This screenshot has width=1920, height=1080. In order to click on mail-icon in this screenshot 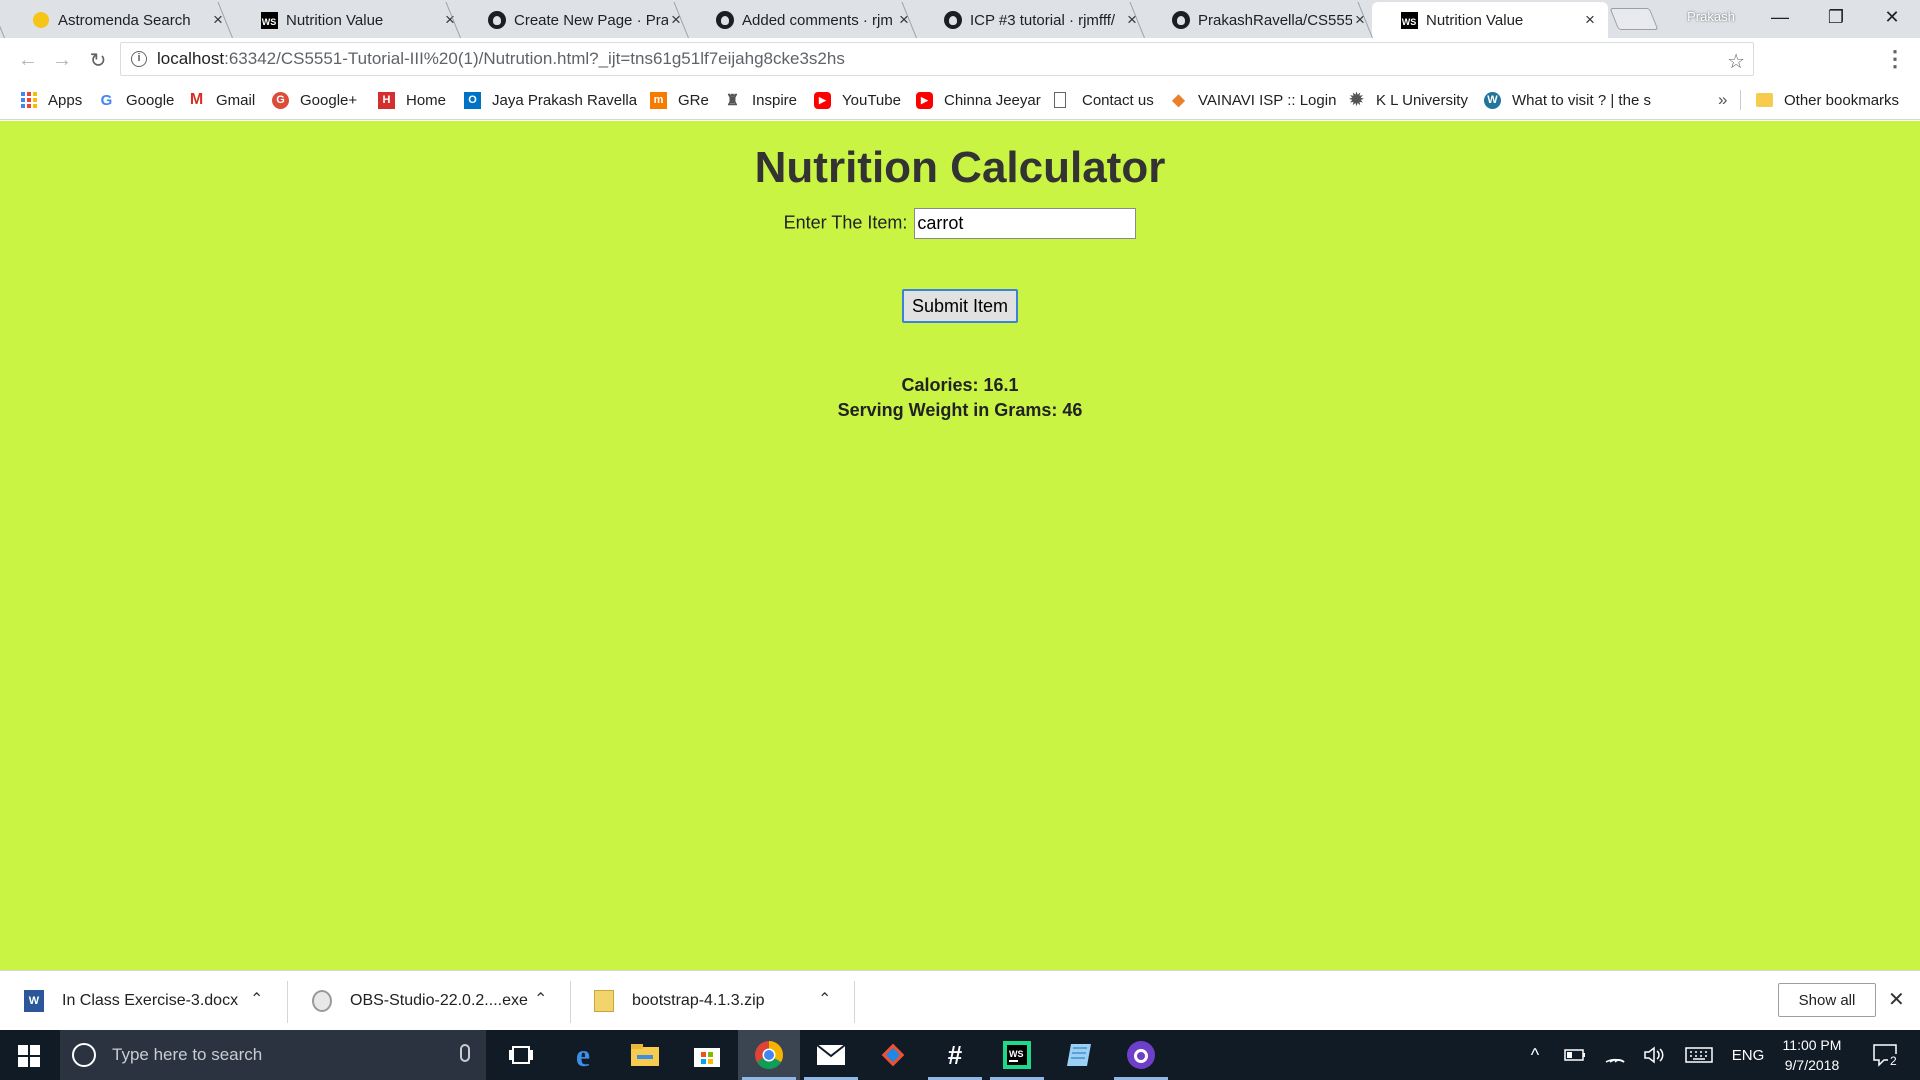, I will do `click(831, 1055)`.